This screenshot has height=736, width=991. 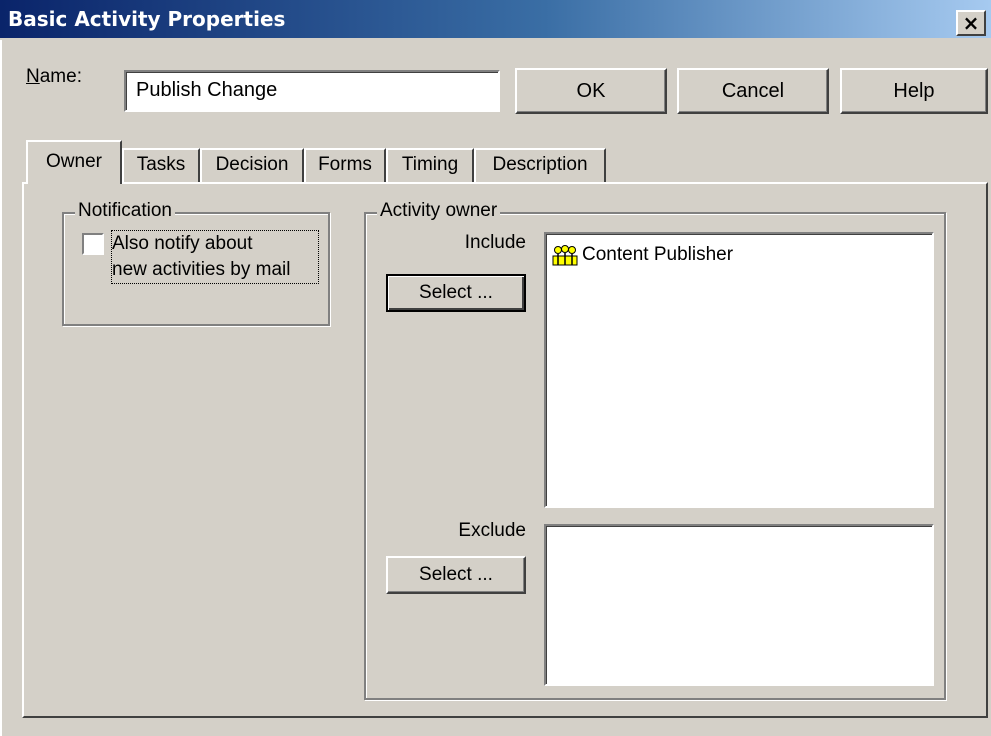 I want to click on help-button: Help, so click(x=914, y=91).